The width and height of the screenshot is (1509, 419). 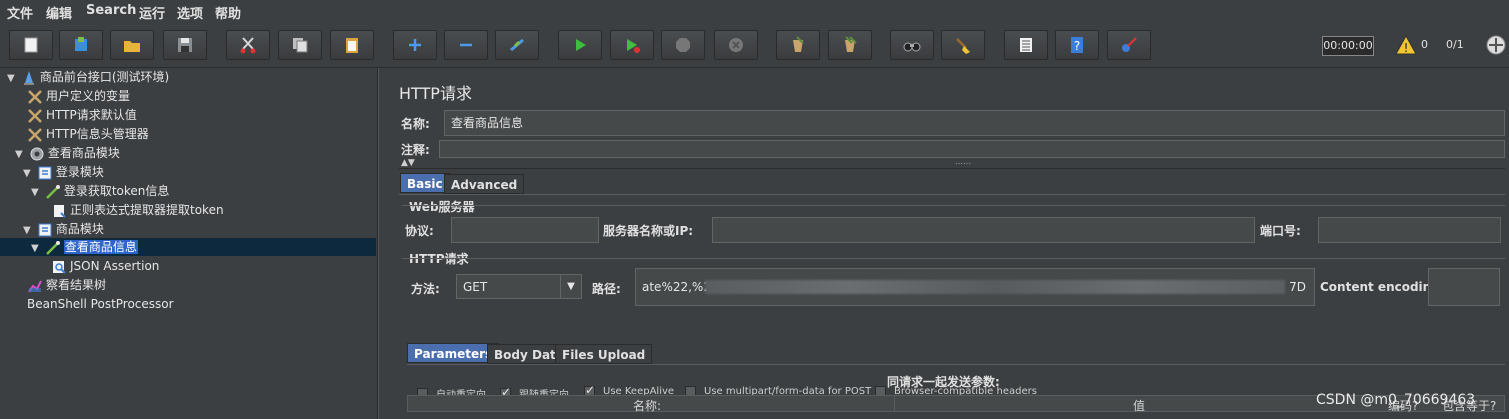 What do you see at coordinates (425, 183) in the screenshot?
I see `tab-basic: Basic` at bounding box center [425, 183].